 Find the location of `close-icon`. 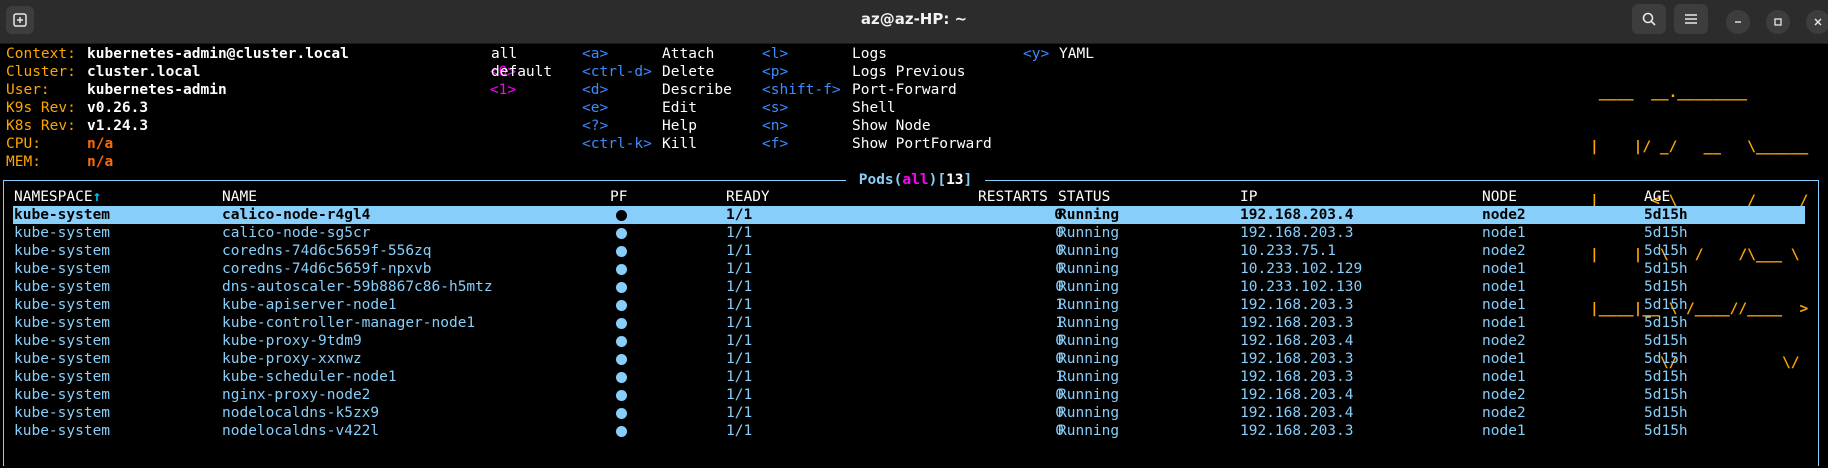

close-icon is located at coordinates (1818, 22).